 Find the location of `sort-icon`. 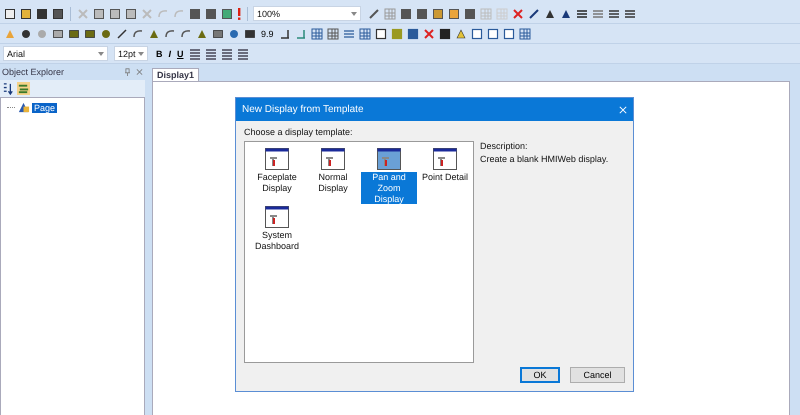

sort-icon is located at coordinates (8, 88).